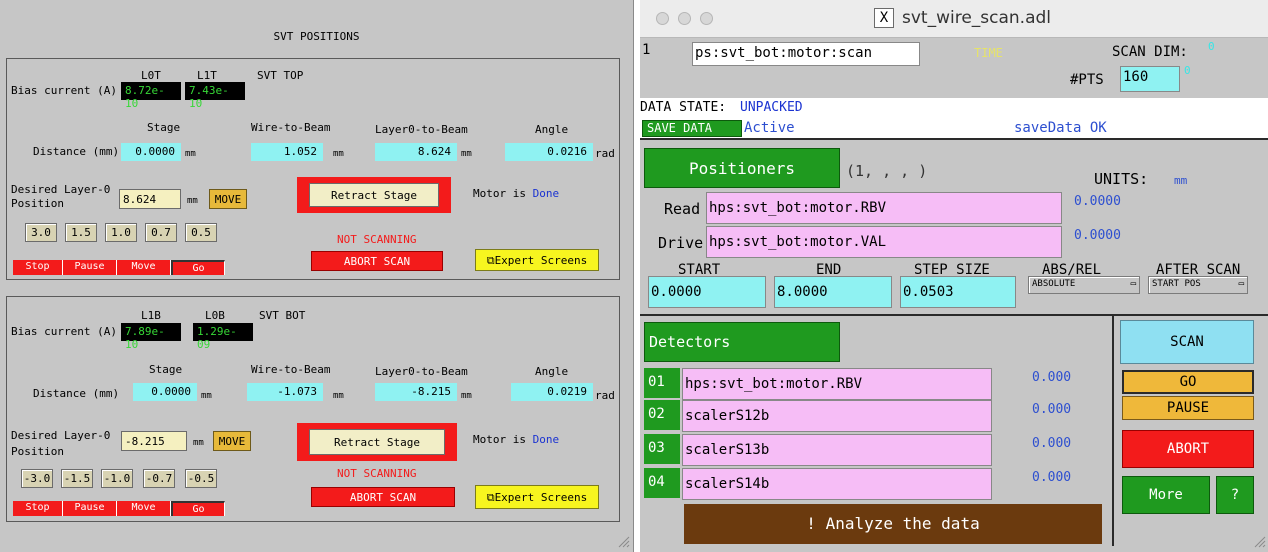  I want to click on save-status: Active, so click(769, 128).